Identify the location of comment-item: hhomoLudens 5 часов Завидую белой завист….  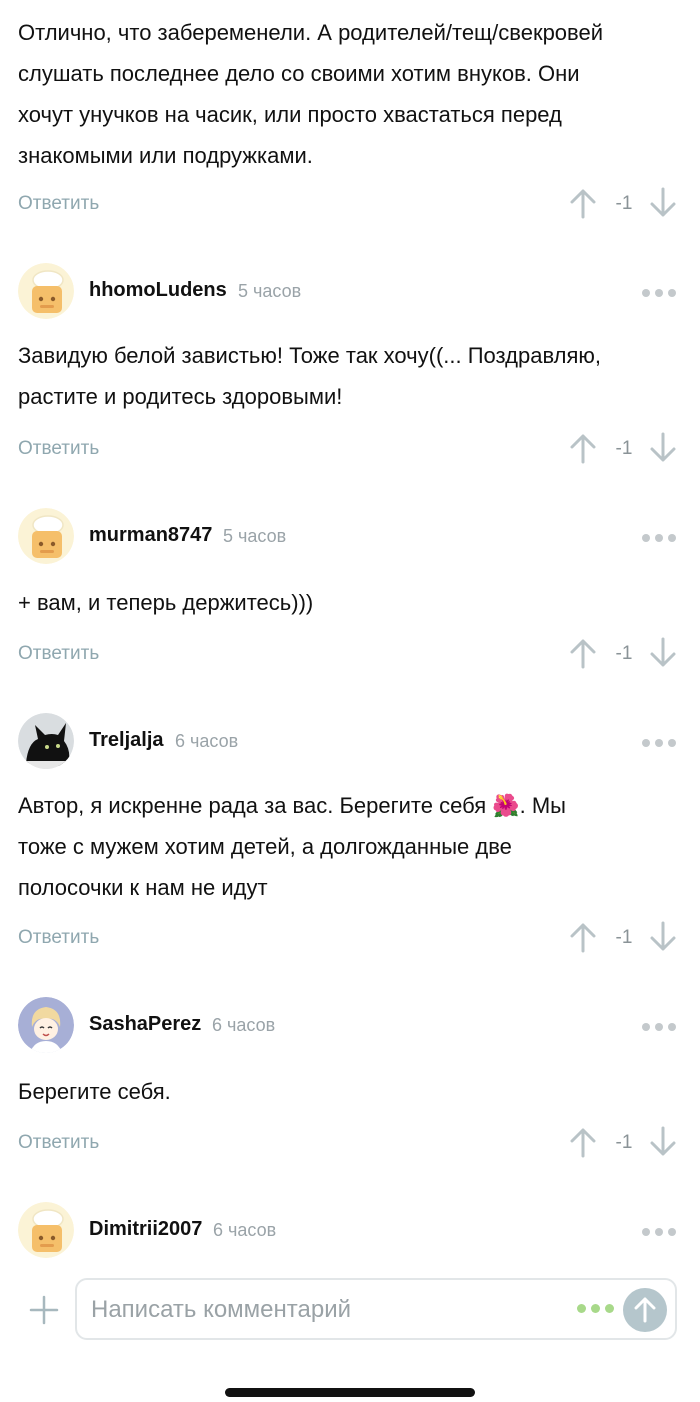
(350, 363).